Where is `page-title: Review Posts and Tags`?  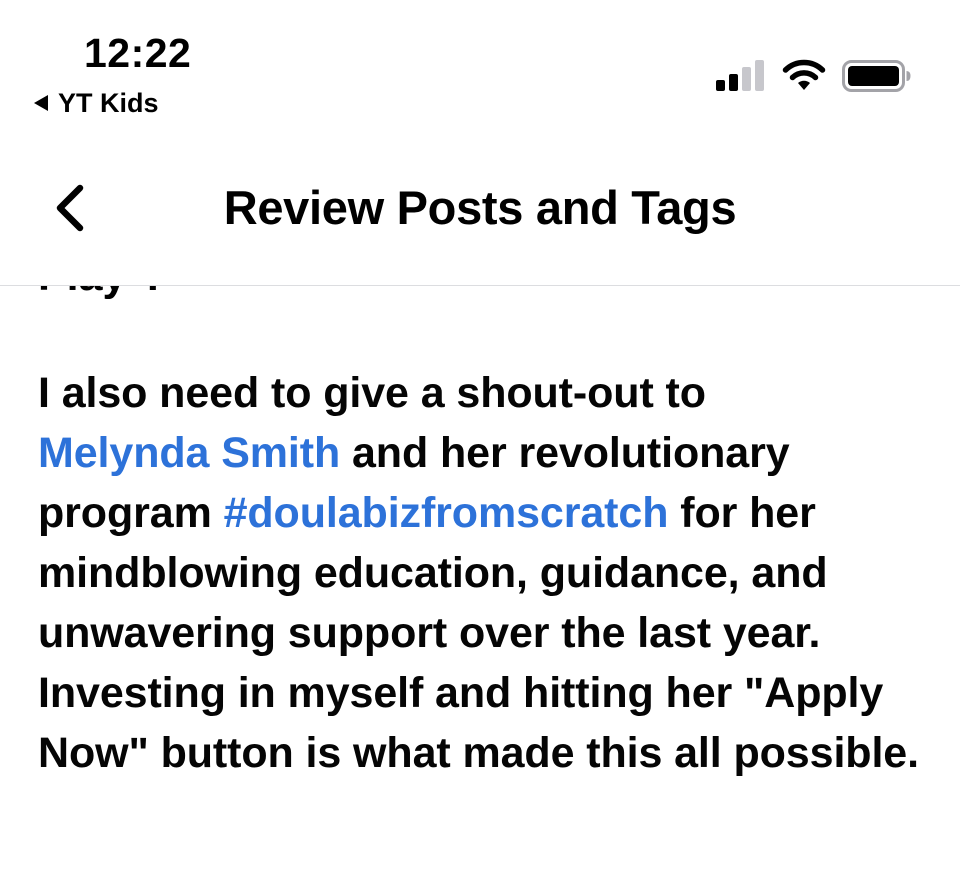
page-title: Review Posts and Tags is located at coordinates (480, 208).